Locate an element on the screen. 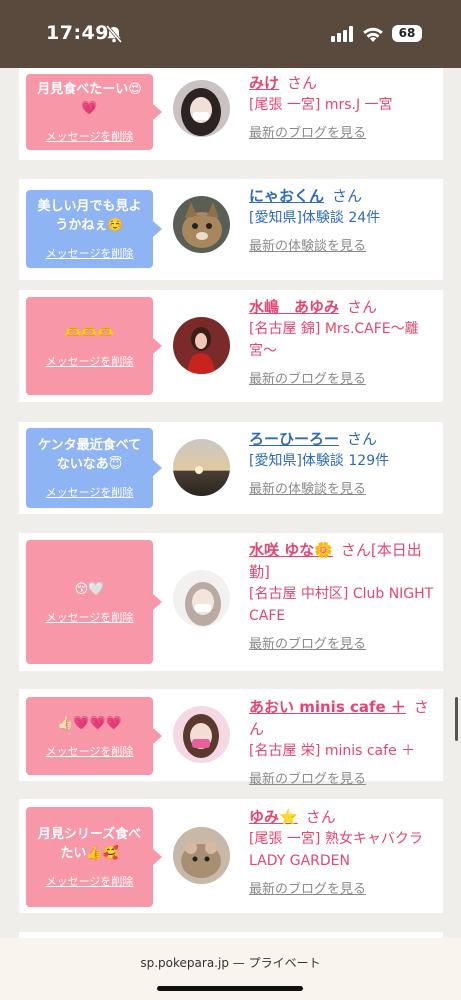  message-text: 🫶🫶🫶 is located at coordinates (89, 333).